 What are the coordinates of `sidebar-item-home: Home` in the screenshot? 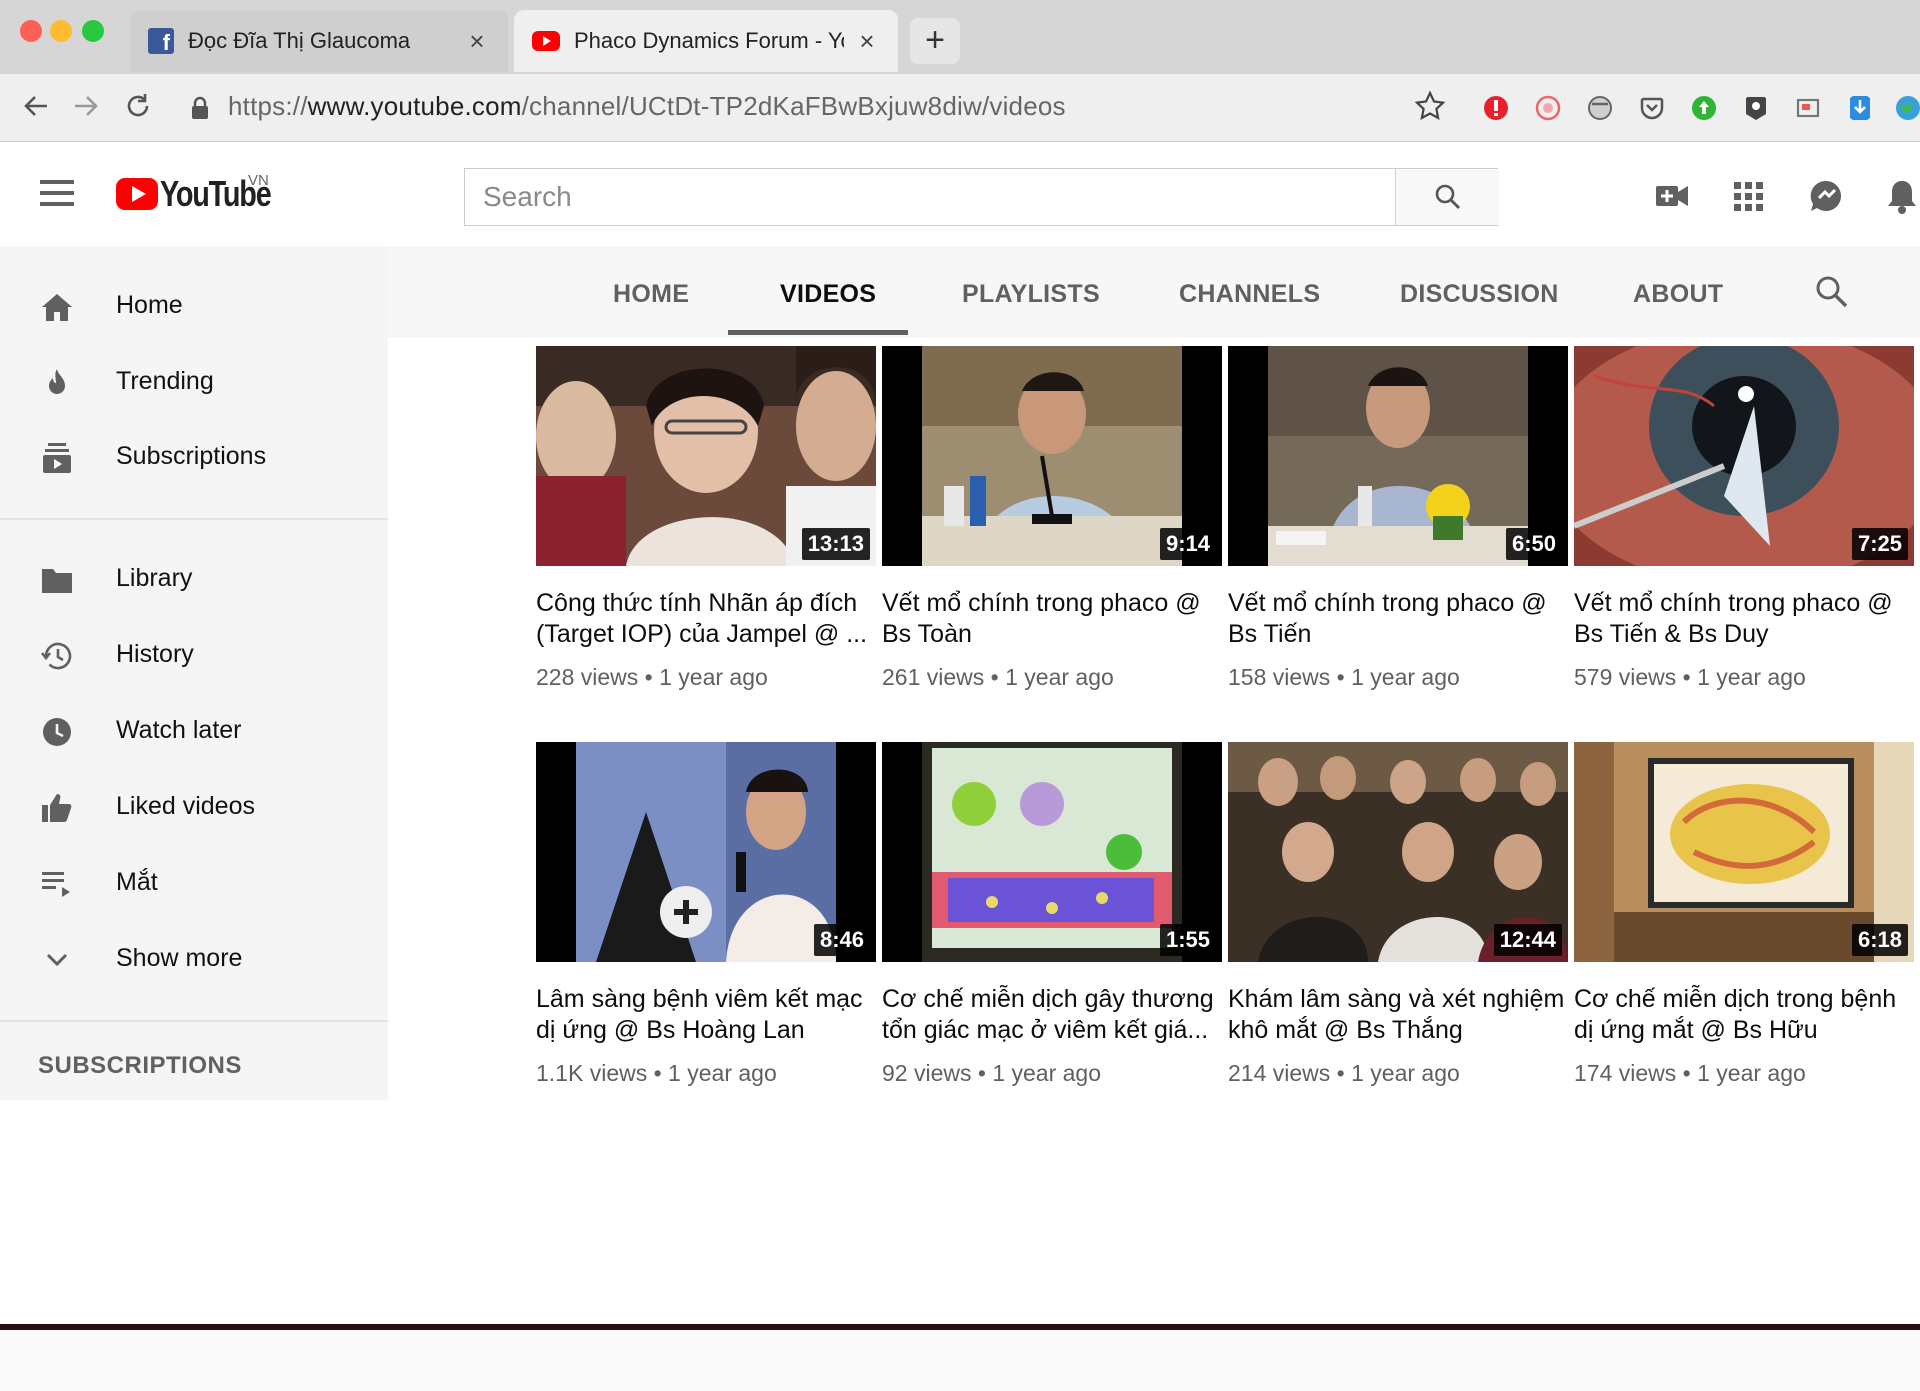 It's located at (194, 306).